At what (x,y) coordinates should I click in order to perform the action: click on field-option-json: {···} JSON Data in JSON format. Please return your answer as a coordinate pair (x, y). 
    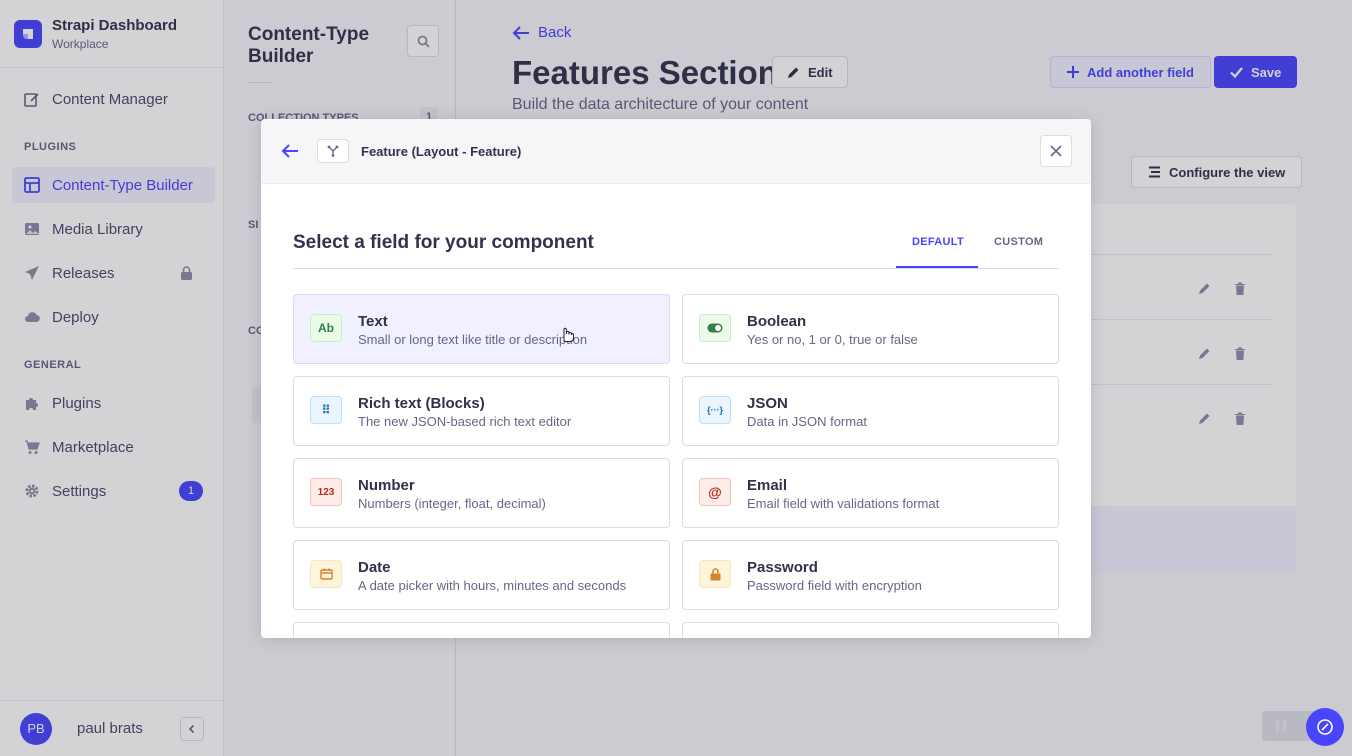
    Looking at the image, I should click on (870, 411).